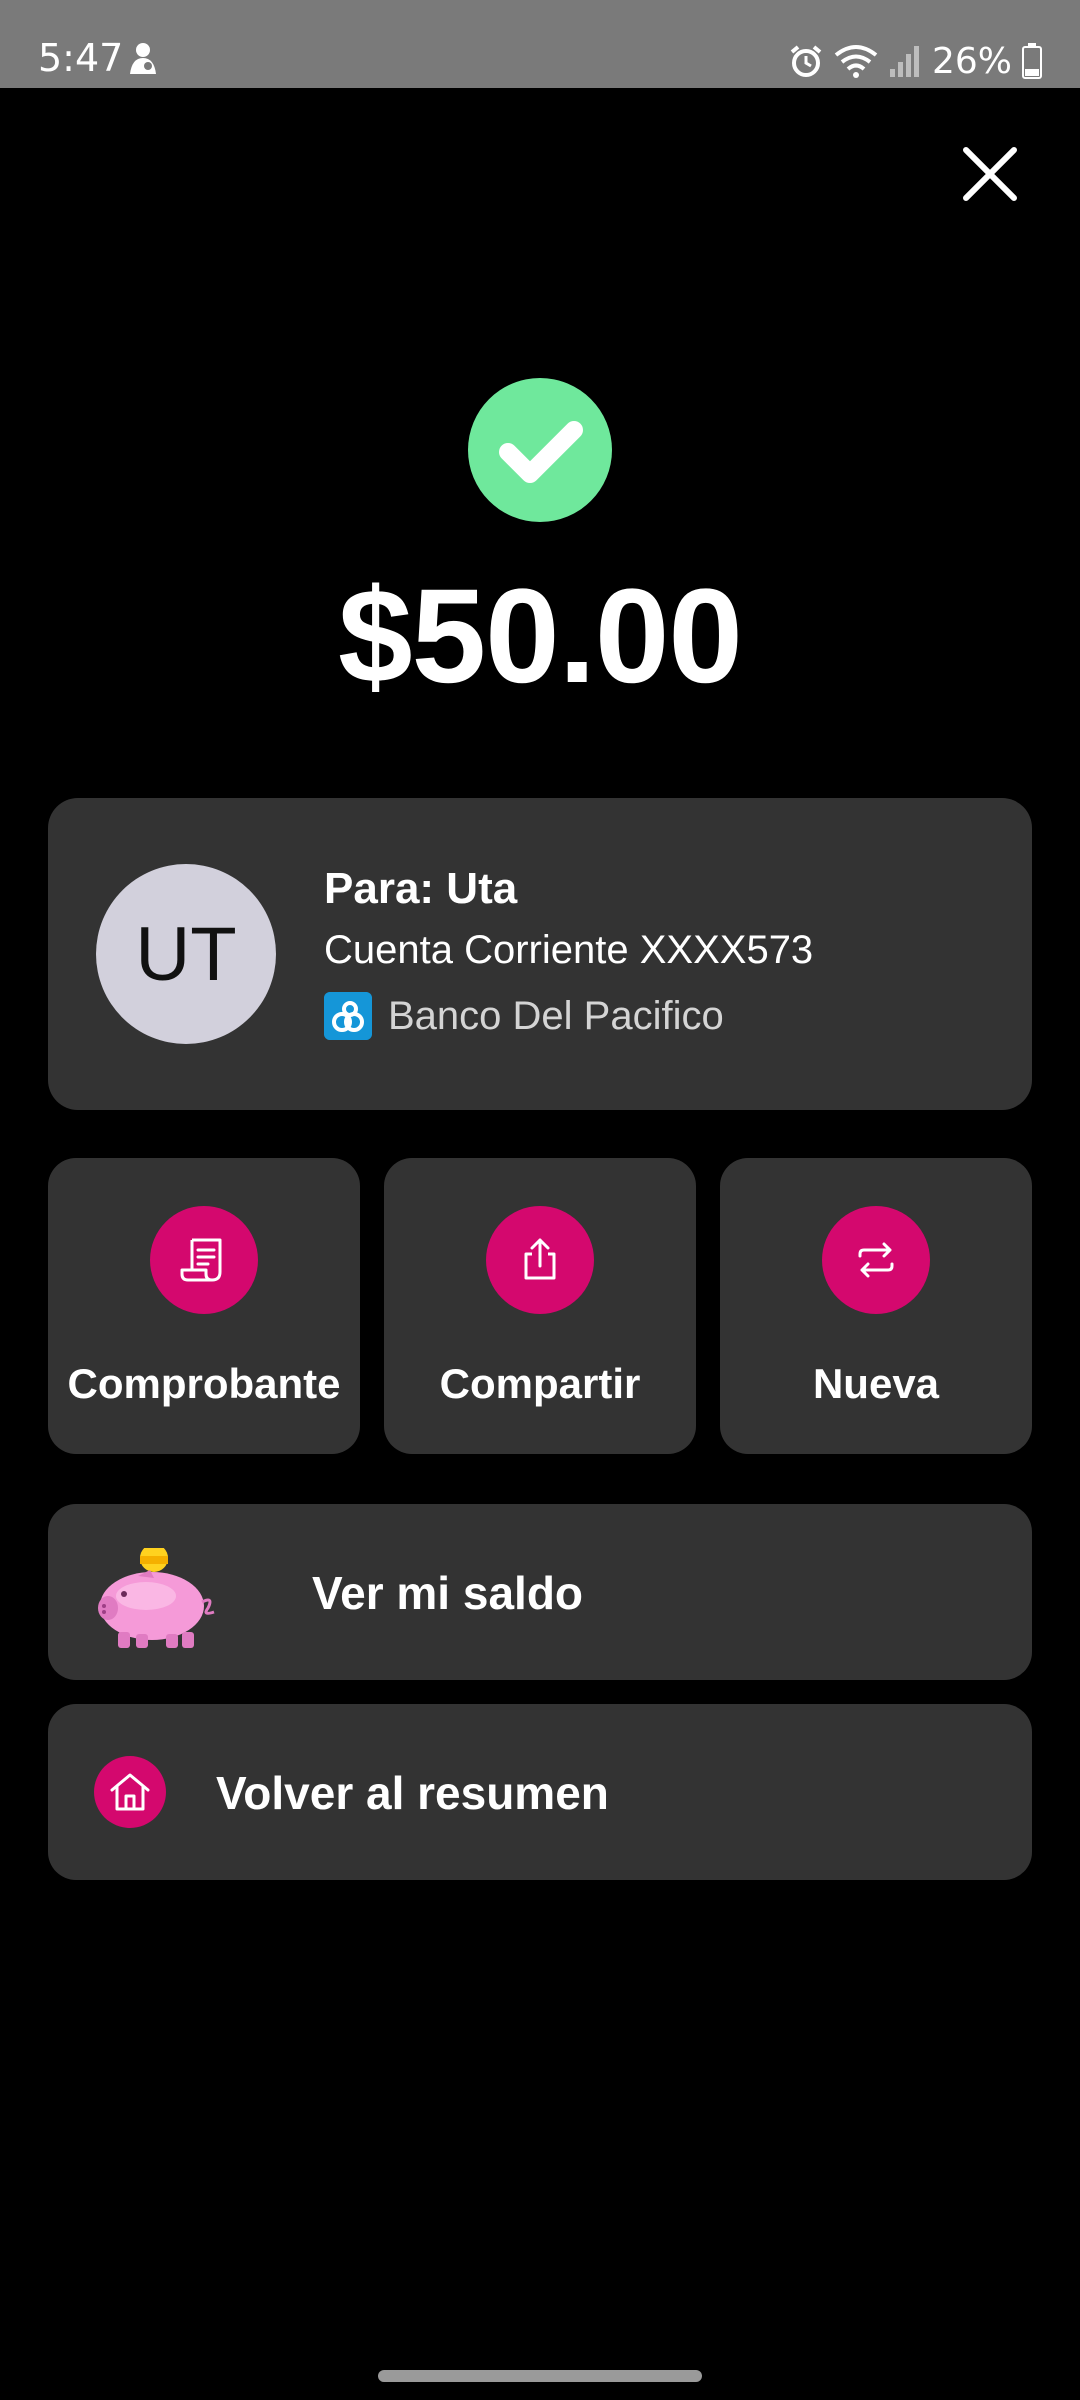 The height and width of the screenshot is (2400, 1080). Describe the element at coordinates (204, 1260) in the screenshot. I see `receipt-icon` at that location.